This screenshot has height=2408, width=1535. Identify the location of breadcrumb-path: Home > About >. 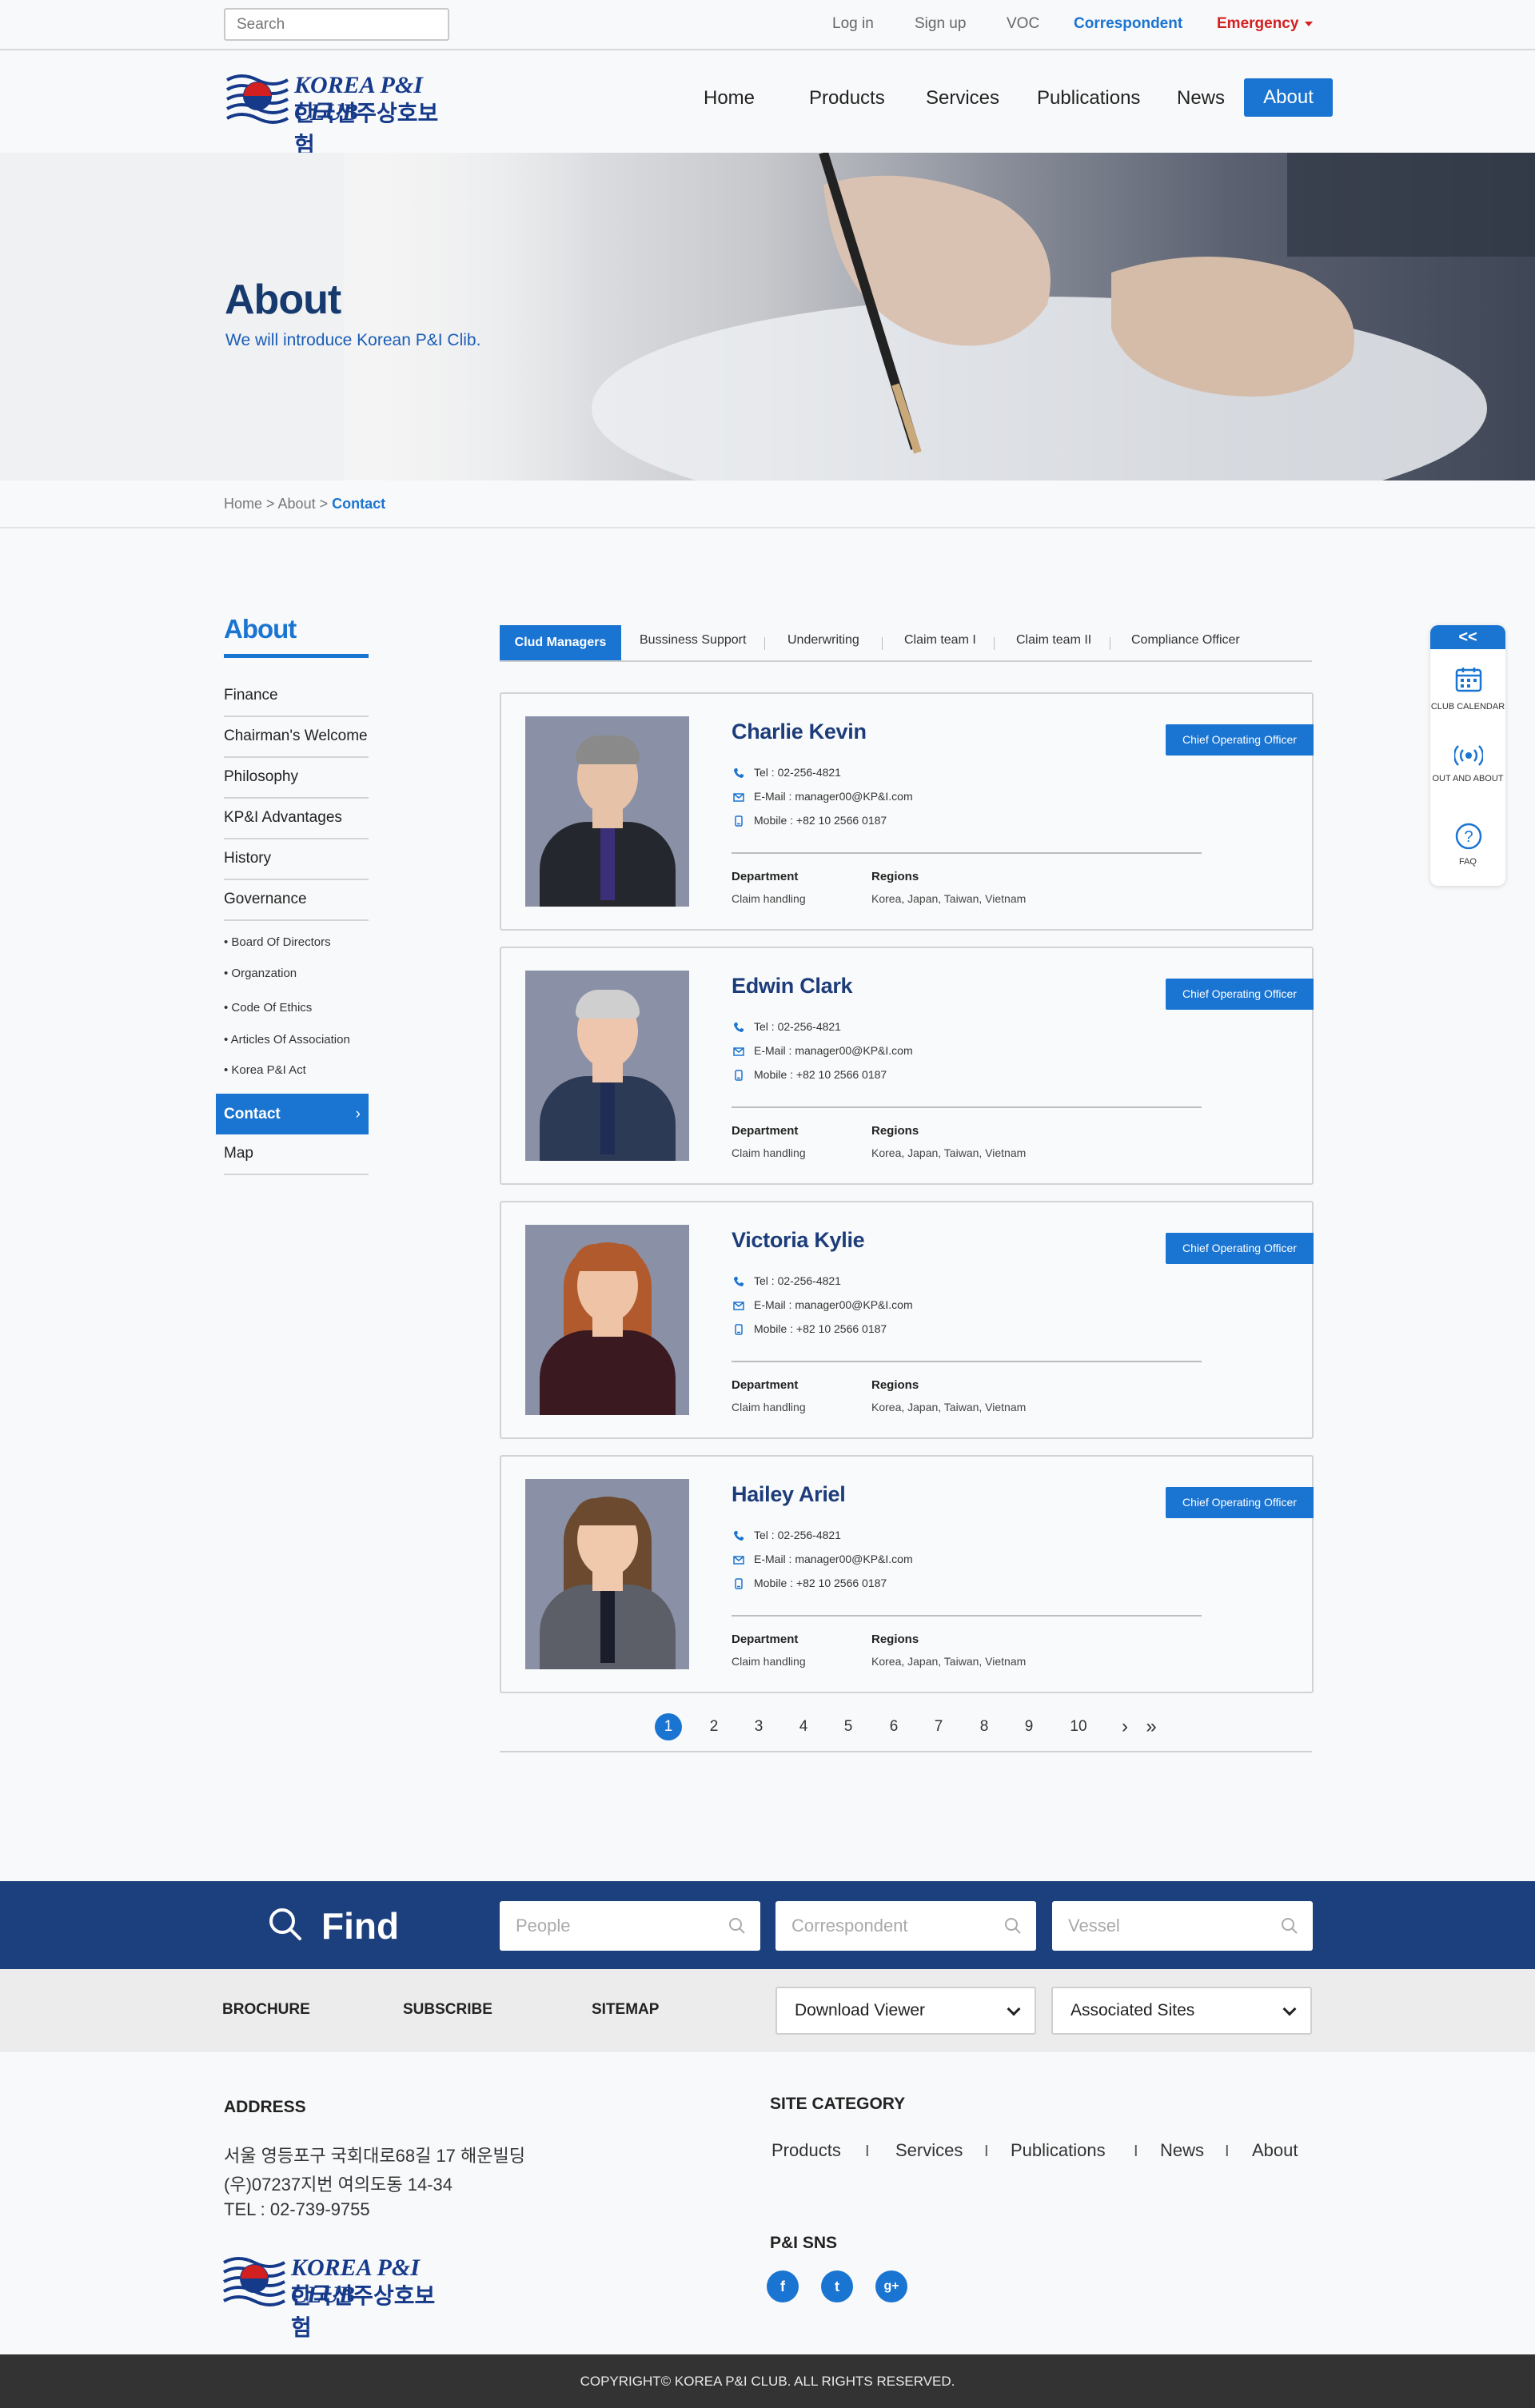
(278, 504).